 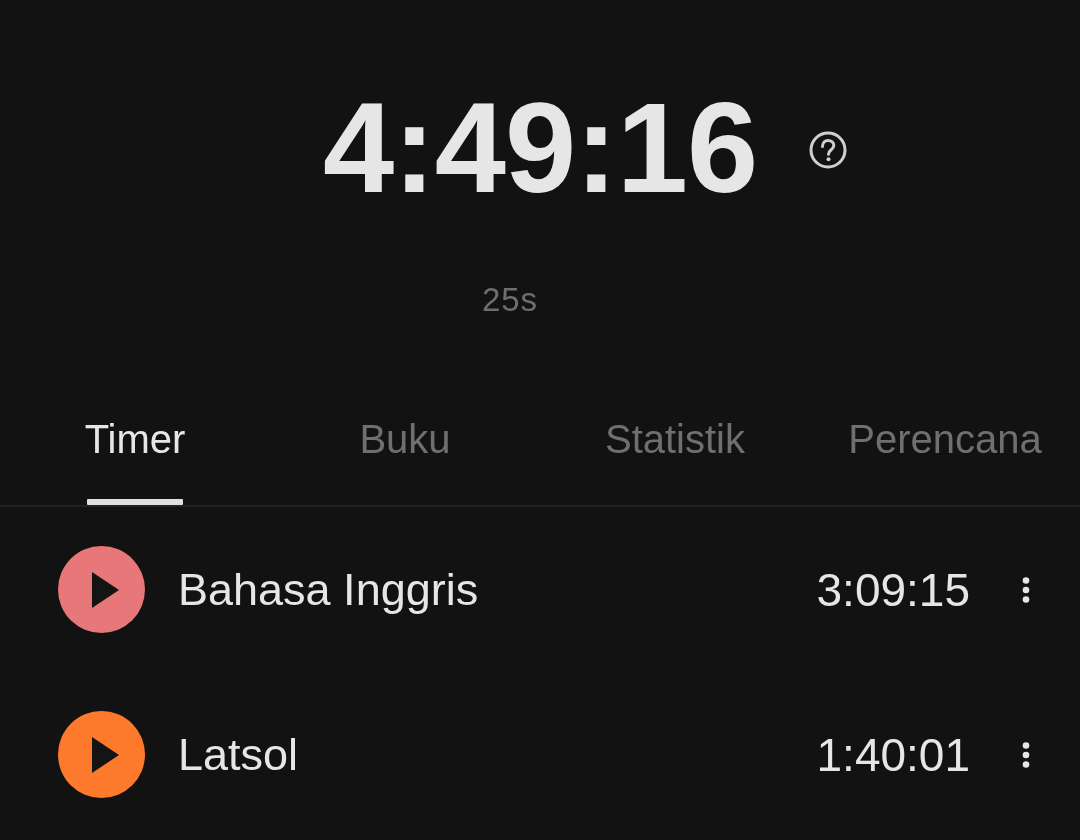 I want to click on timer-time: 3:09:15, so click(x=893, y=589).